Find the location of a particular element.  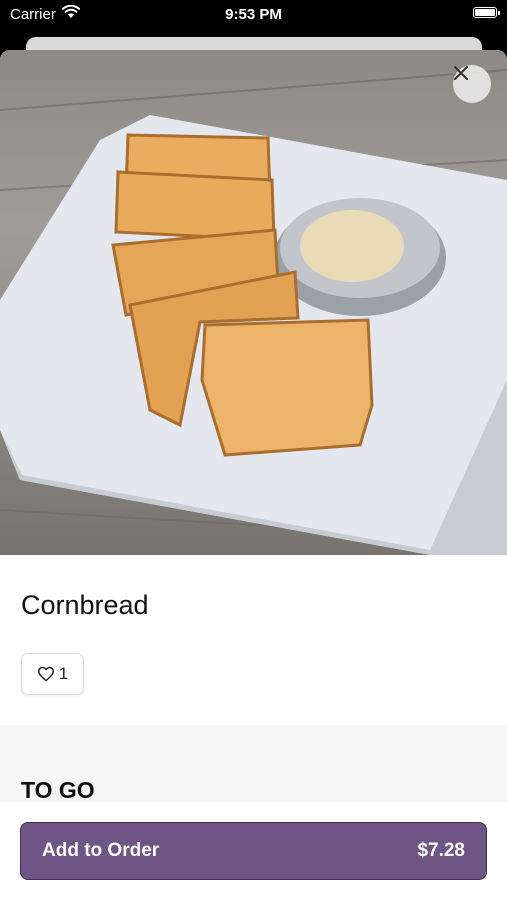

battery-icon is located at coordinates (486, 12).